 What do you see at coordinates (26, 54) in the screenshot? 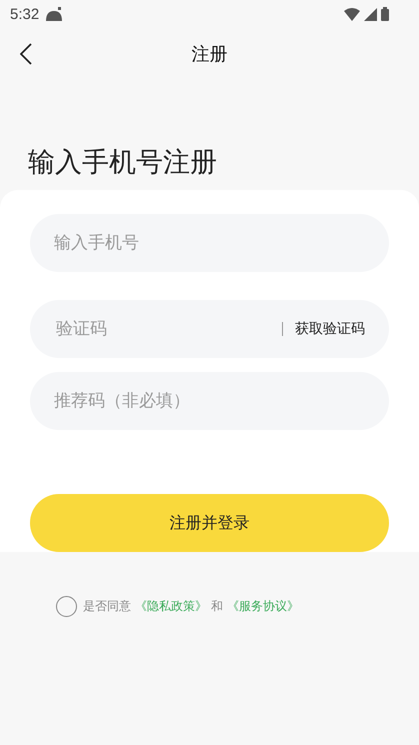
I see `back-icon` at bounding box center [26, 54].